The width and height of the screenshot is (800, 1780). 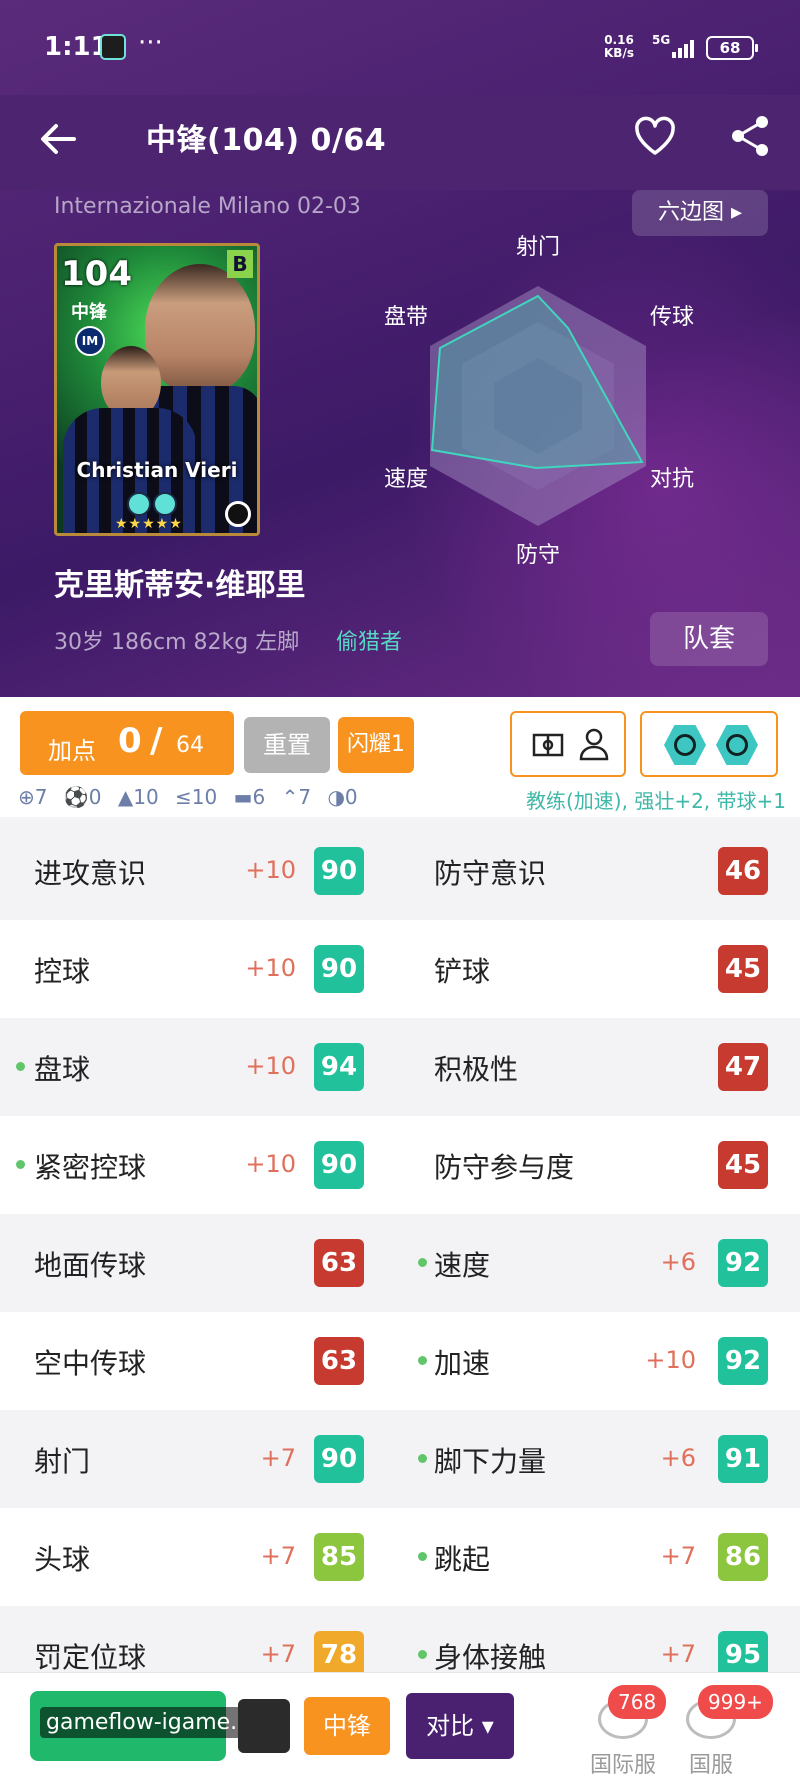 What do you see at coordinates (600, 1459) in the screenshot?
I see `stat-cell: 脚下力量 +6 91` at bounding box center [600, 1459].